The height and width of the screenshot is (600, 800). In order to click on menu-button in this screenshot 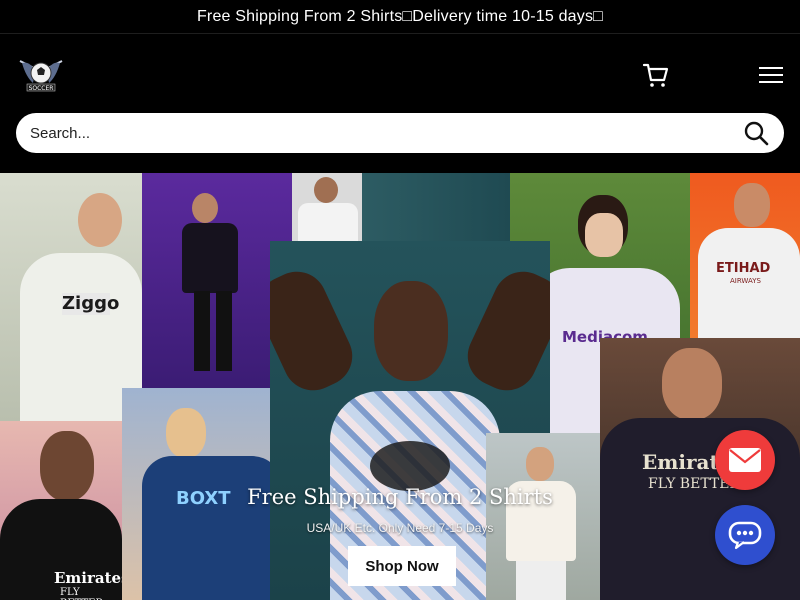, I will do `click(771, 75)`.